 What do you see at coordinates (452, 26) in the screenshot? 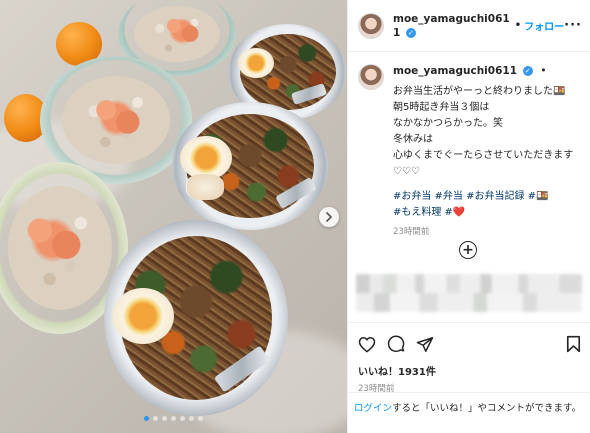
I see `header-user-block: moe_yamaguchi0611 ✓` at bounding box center [452, 26].